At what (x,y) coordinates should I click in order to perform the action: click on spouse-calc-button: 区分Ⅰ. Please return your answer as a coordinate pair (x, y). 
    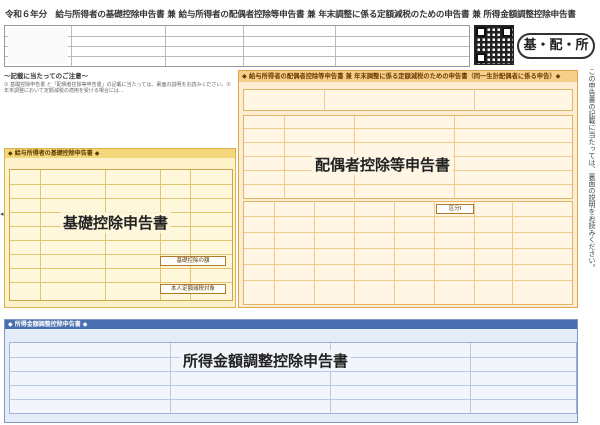
    Looking at the image, I should click on (455, 209).